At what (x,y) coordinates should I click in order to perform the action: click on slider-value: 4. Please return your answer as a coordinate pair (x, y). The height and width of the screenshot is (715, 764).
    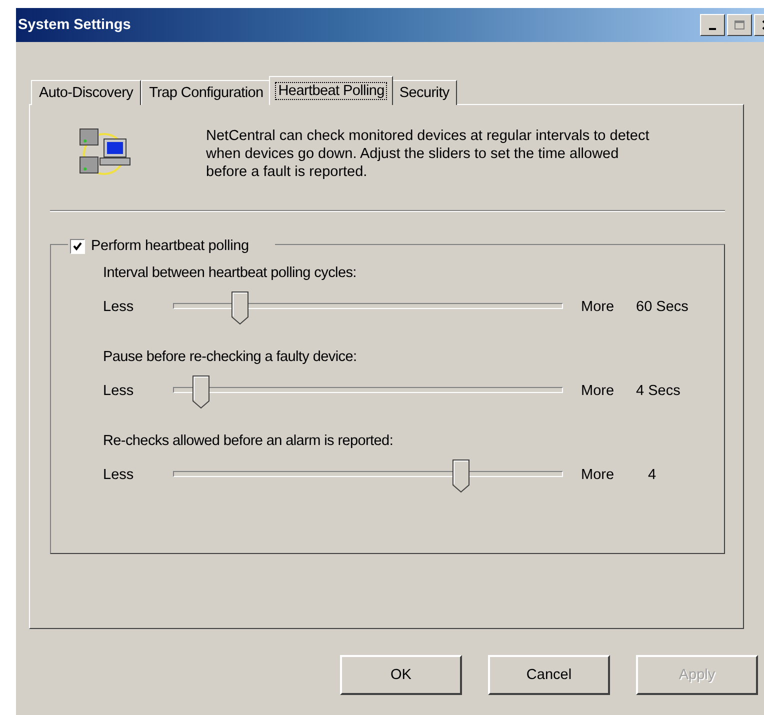
    Looking at the image, I should click on (651, 475).